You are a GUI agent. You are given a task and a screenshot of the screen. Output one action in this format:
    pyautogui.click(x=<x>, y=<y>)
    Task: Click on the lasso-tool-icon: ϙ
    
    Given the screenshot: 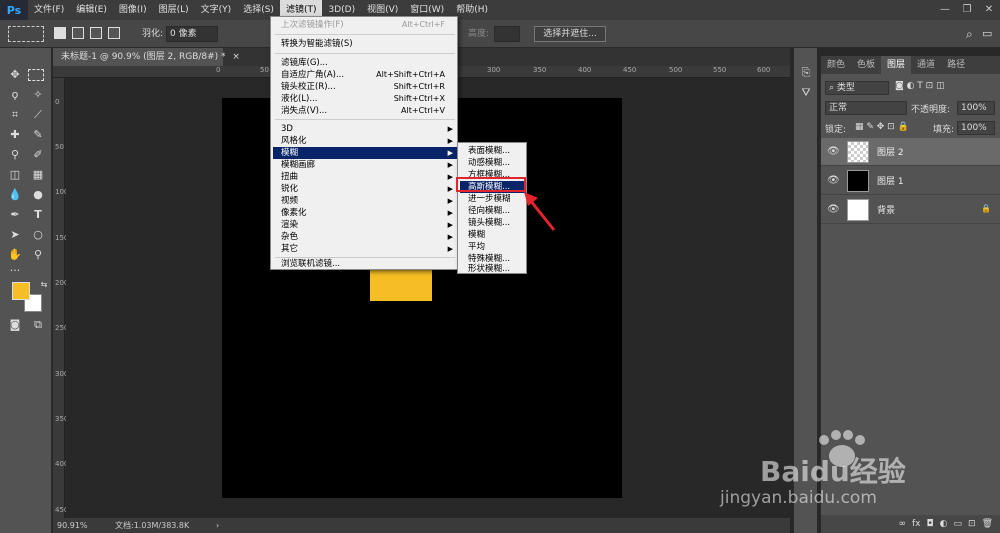 What is the action you would take?
    pyautogui.click(x=15, y=95)
    